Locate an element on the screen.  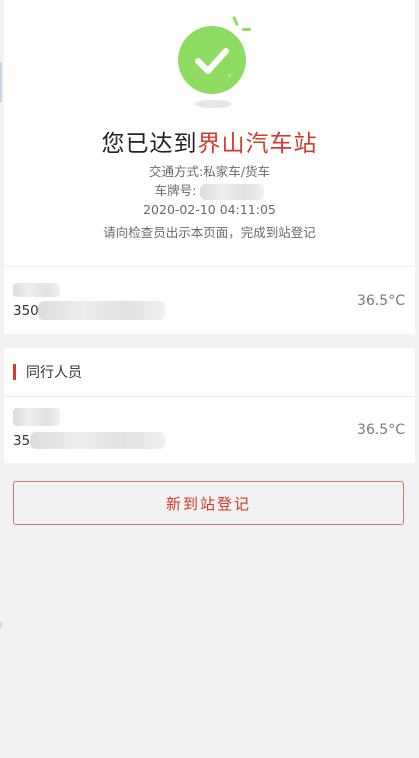
check-circle-icon is located at coordinates (214, 63).